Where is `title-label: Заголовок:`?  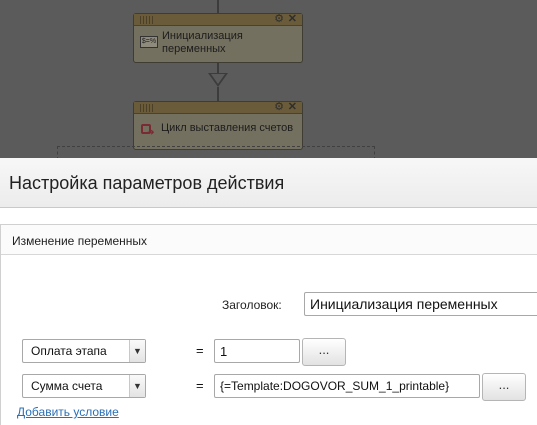 title-label: Заголовок: is located at coordinates (252, 305).